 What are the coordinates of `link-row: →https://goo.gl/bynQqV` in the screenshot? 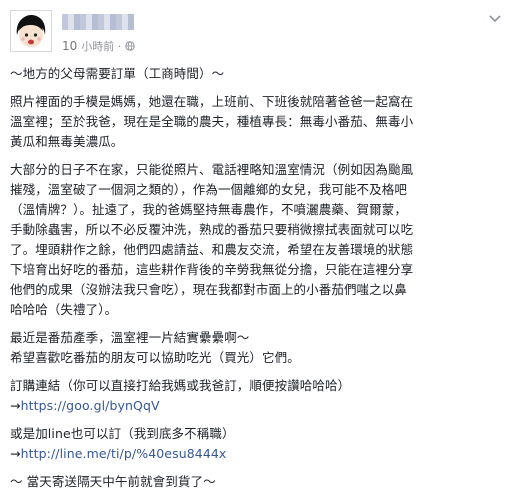 It's located at (256, 406).